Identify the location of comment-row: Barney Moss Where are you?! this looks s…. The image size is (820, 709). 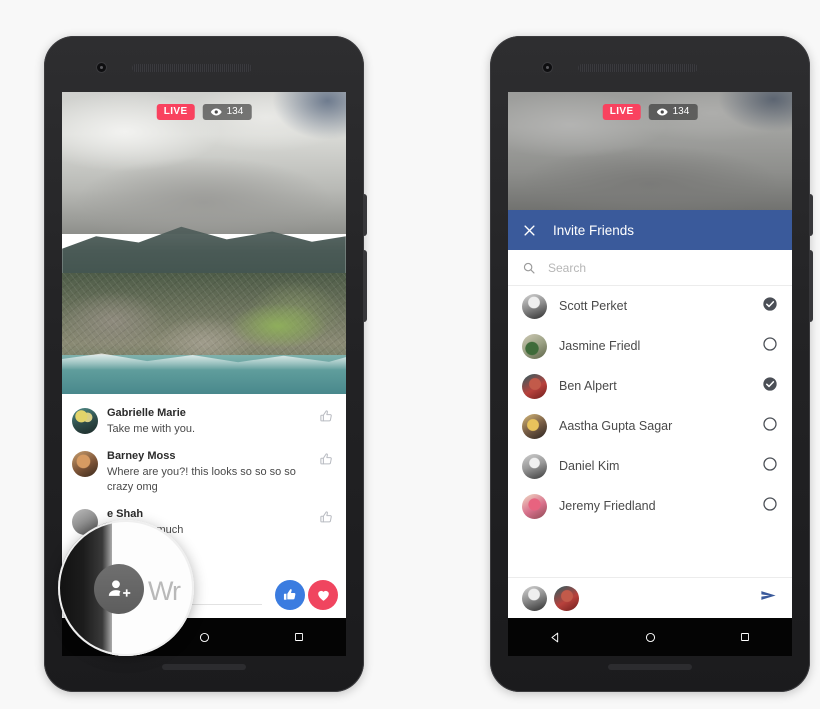
(204, 472).